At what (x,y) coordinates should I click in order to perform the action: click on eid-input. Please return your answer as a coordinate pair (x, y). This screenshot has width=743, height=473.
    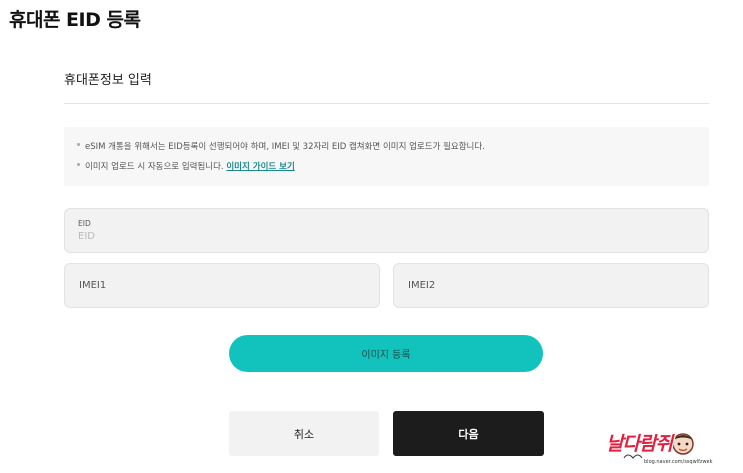
    Looking at the image, I should click on (378, 236).